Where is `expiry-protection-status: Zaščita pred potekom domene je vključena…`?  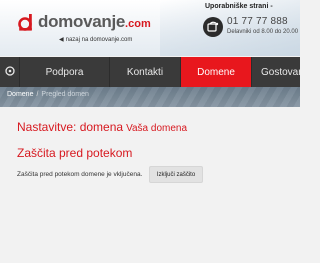 expiry-protection-status: Zaščita pred potekom domene je vključena… is located at coordinates (80, 174).